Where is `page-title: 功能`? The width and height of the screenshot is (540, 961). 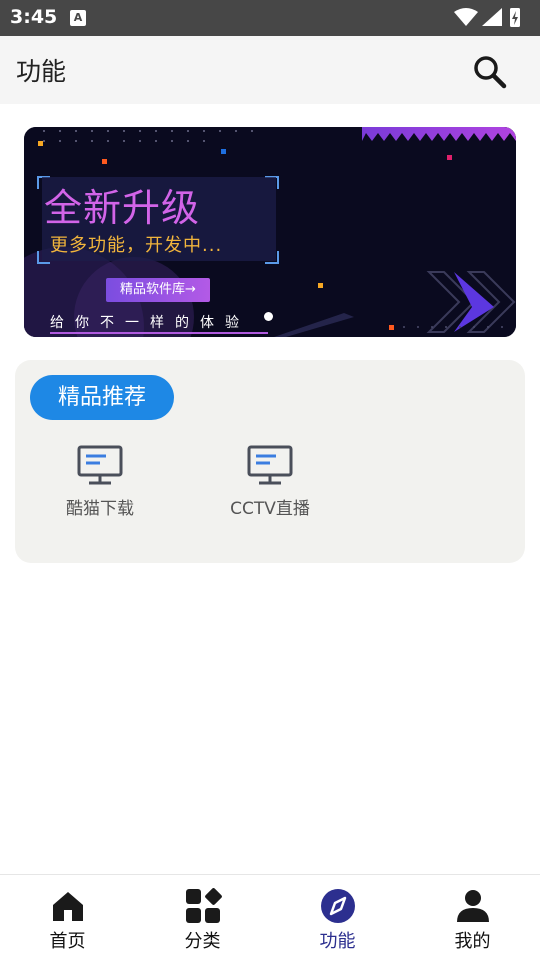 page-title: 功能 is located at coordinates (41, 71).